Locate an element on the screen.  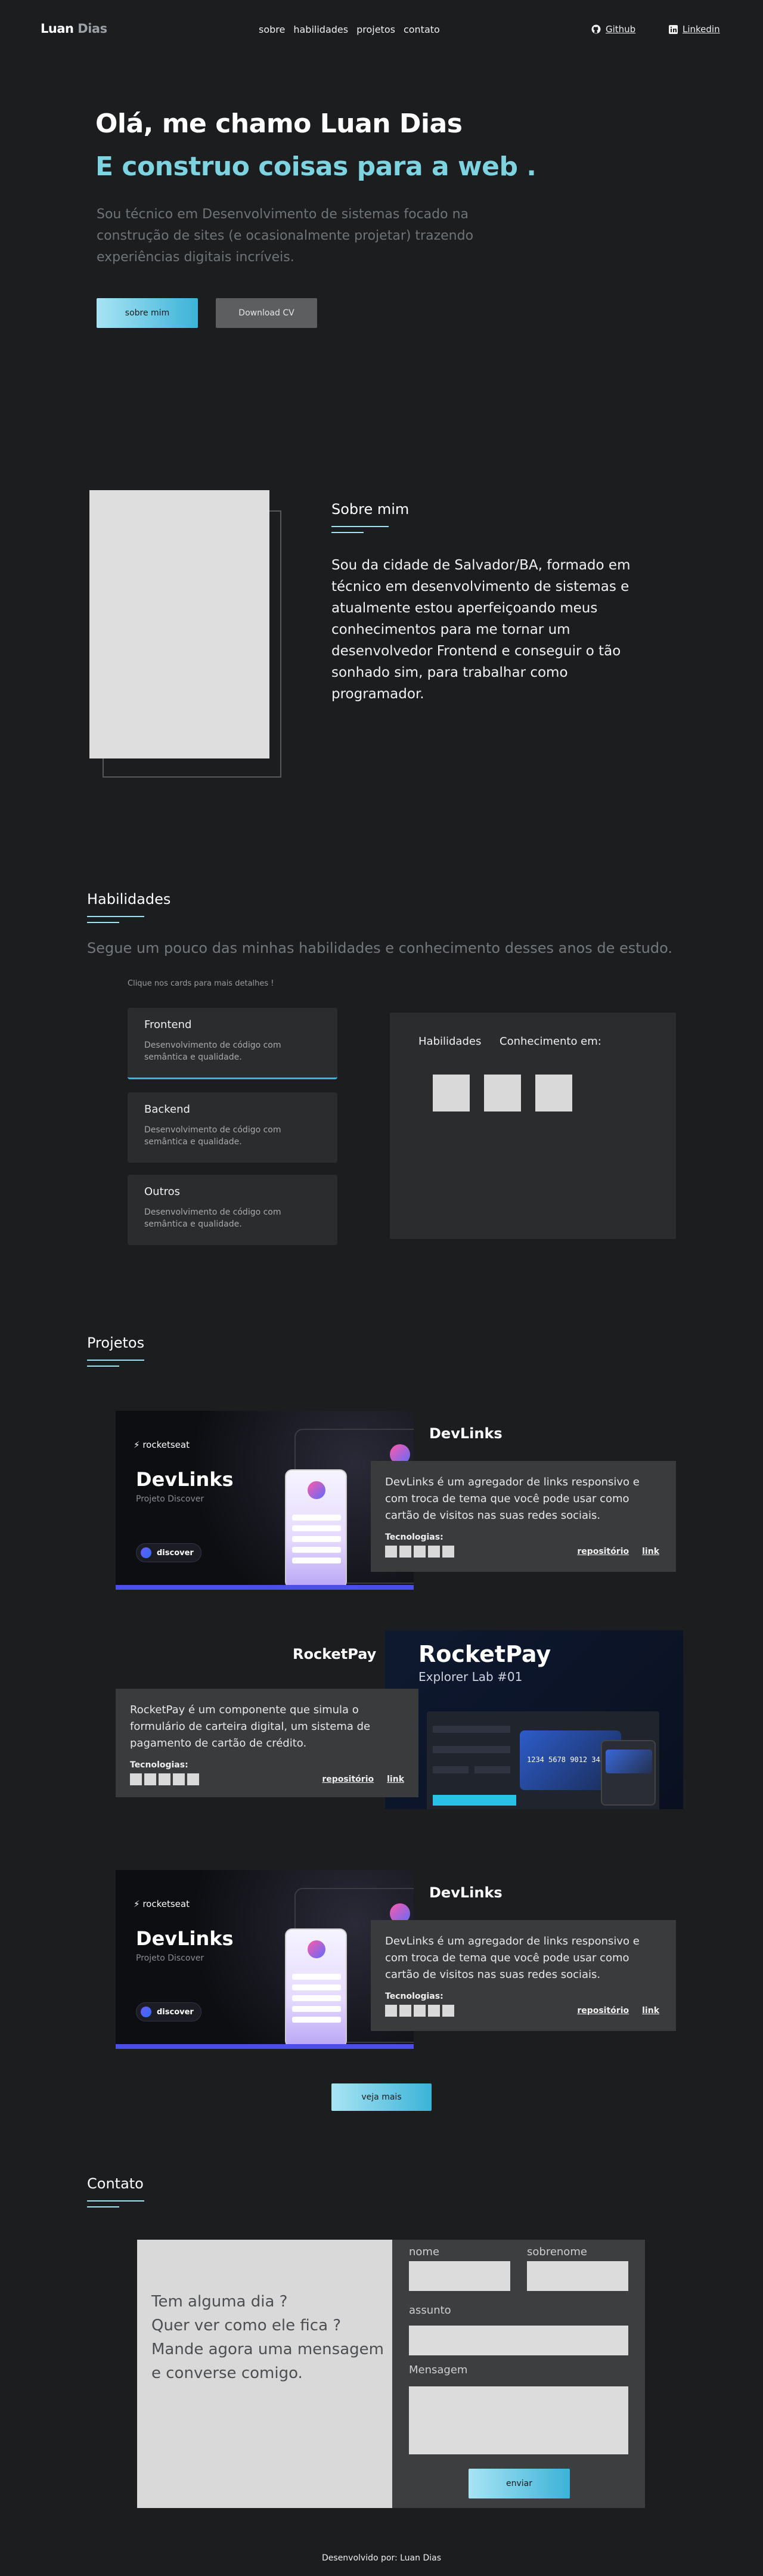
contact-form: nome sobrenome assunto Mensagem enviar is located at coordinates (518, 2374).